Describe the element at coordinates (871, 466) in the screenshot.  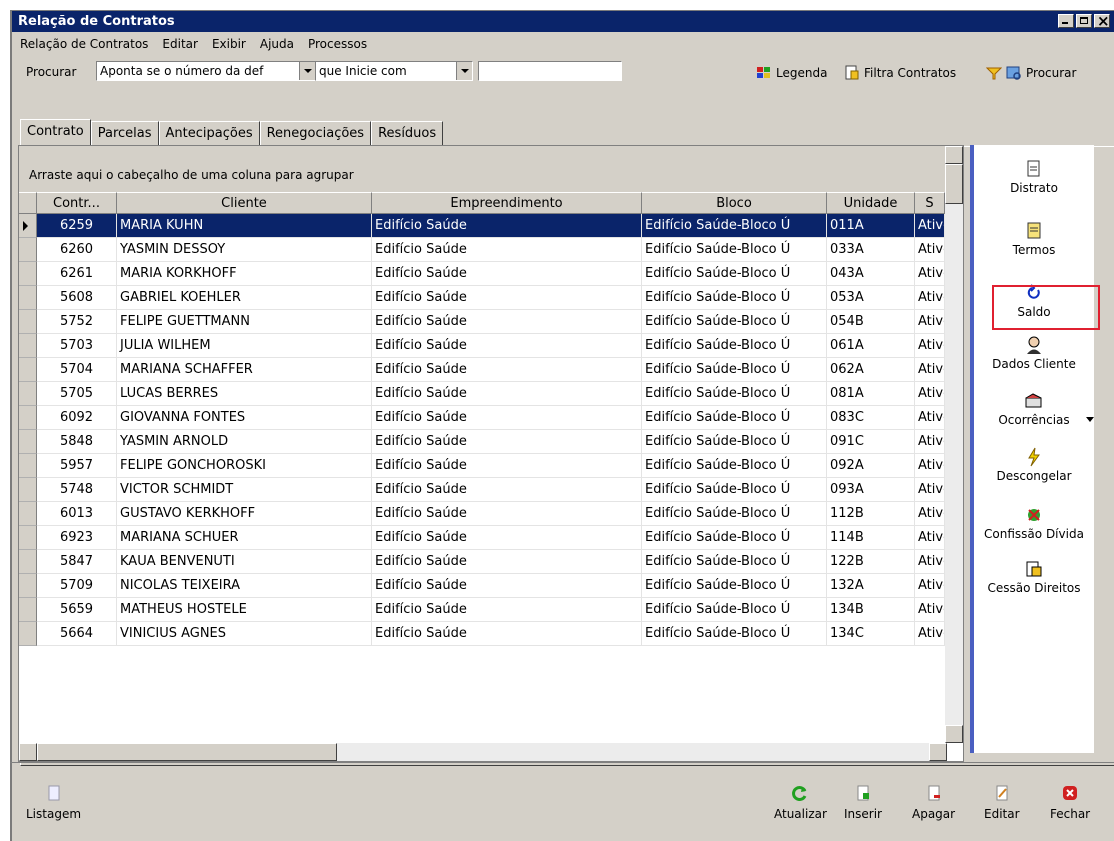
I see `cell-unidade: 092A` at that location.